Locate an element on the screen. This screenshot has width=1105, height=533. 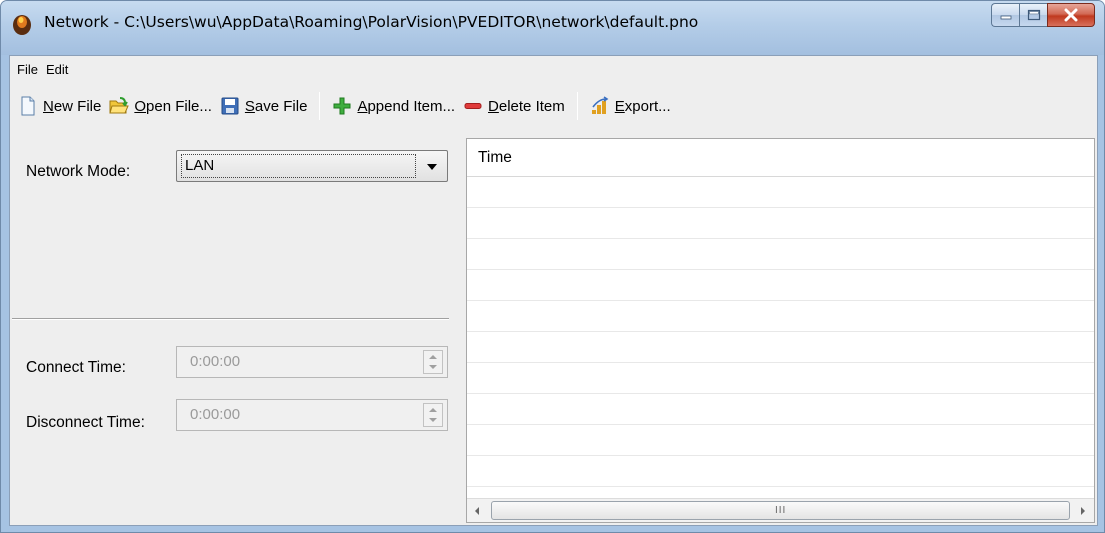
minimize-icon is located at coordinates (1005, 17).